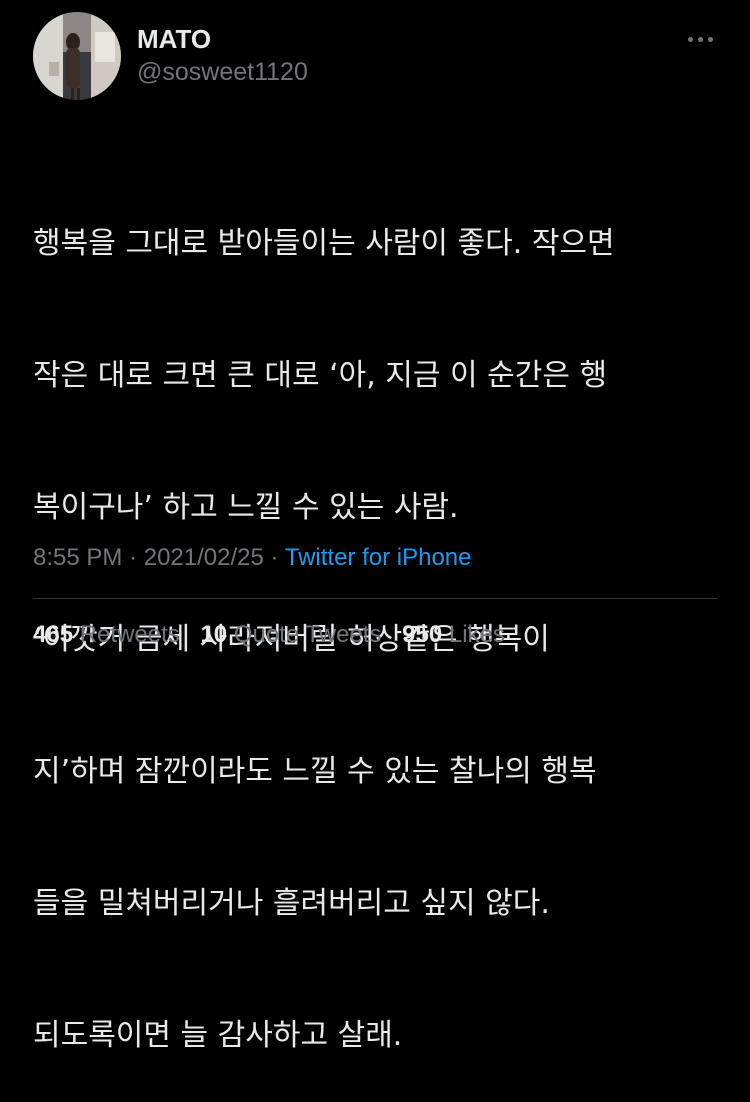 The width and height of the screenshot is (750, 1102). What do you see at coordinates (218, 1035) in the screenshot?
I see `tweet-line: 되도록이면 늘 감사하고 살래.` at bounding box center [218, 1035].